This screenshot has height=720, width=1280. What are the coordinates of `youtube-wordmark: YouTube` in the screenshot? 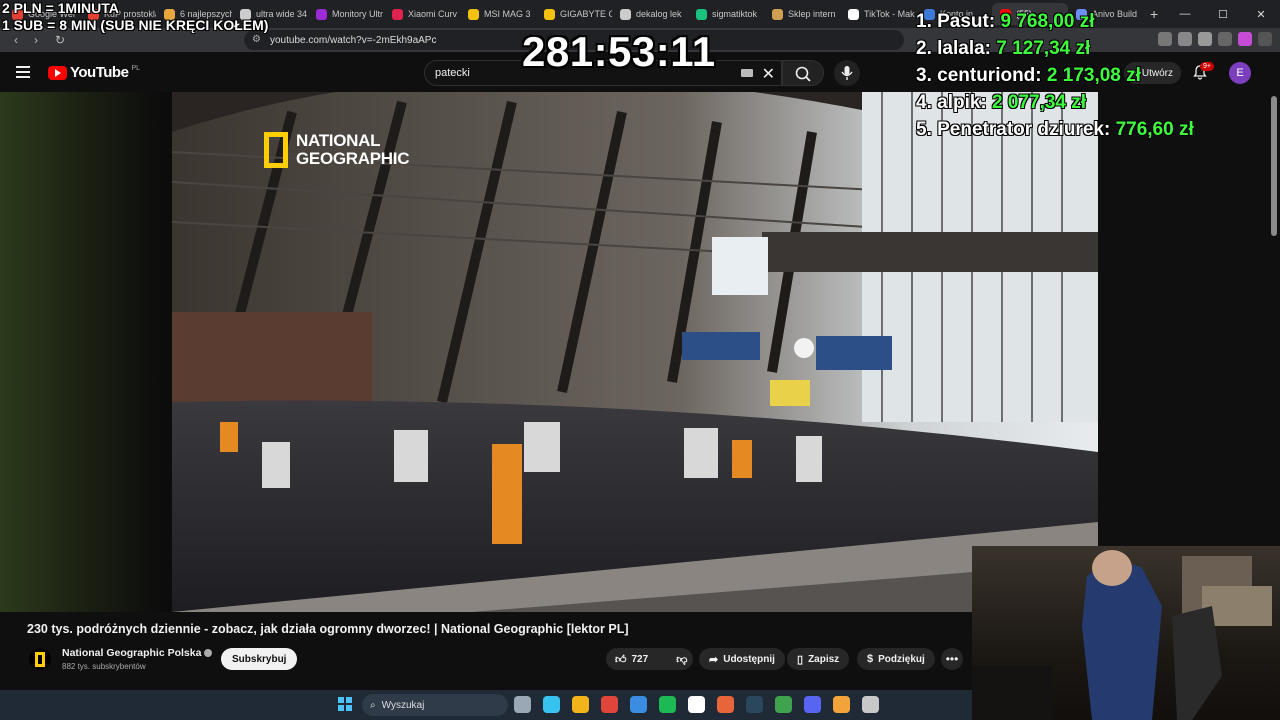 It's located at (99, 72).